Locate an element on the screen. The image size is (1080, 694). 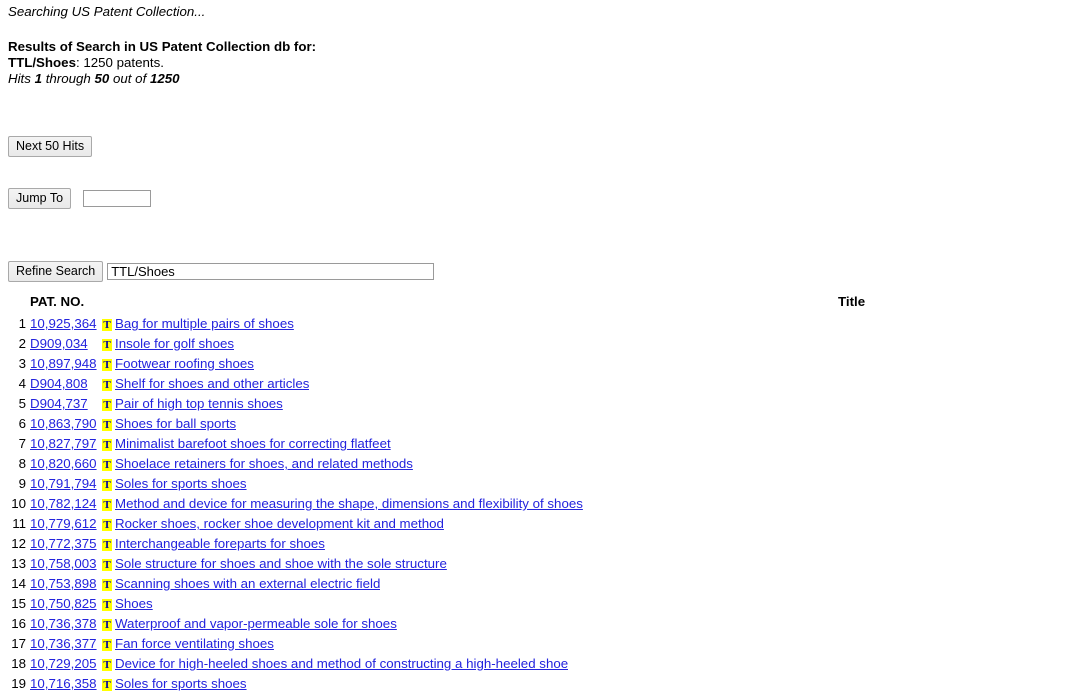
patent-title-link: Shoes is located at coordinates (134, 603).